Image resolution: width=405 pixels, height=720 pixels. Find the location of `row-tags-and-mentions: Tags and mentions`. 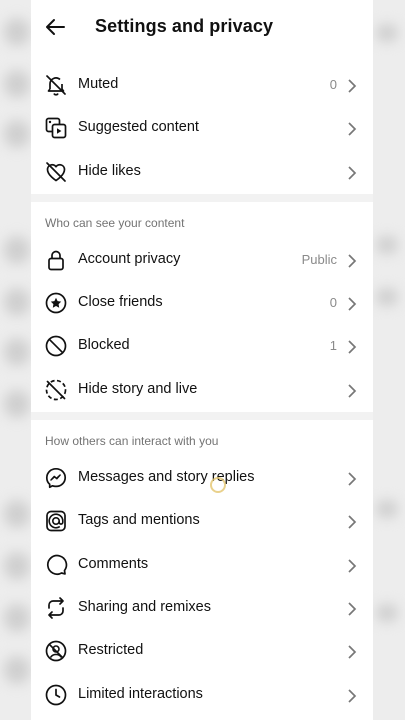

row-tags-and-mentions: Tags and mentions is located at coordinates (202, 521).